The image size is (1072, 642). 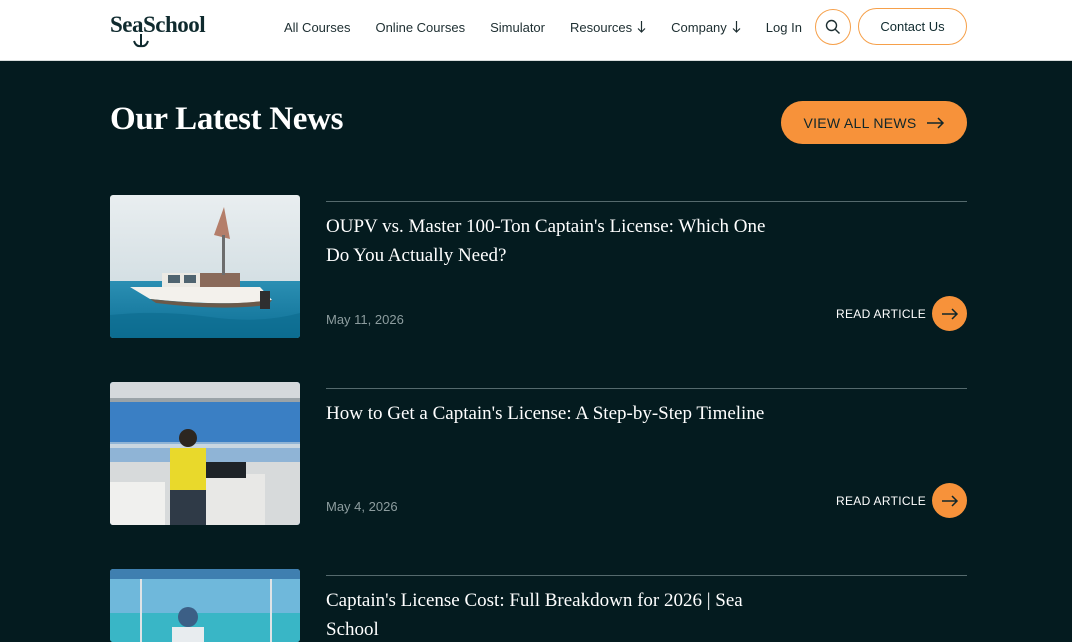 I want to click on nav-label: Company, so click(x=699, y=27).